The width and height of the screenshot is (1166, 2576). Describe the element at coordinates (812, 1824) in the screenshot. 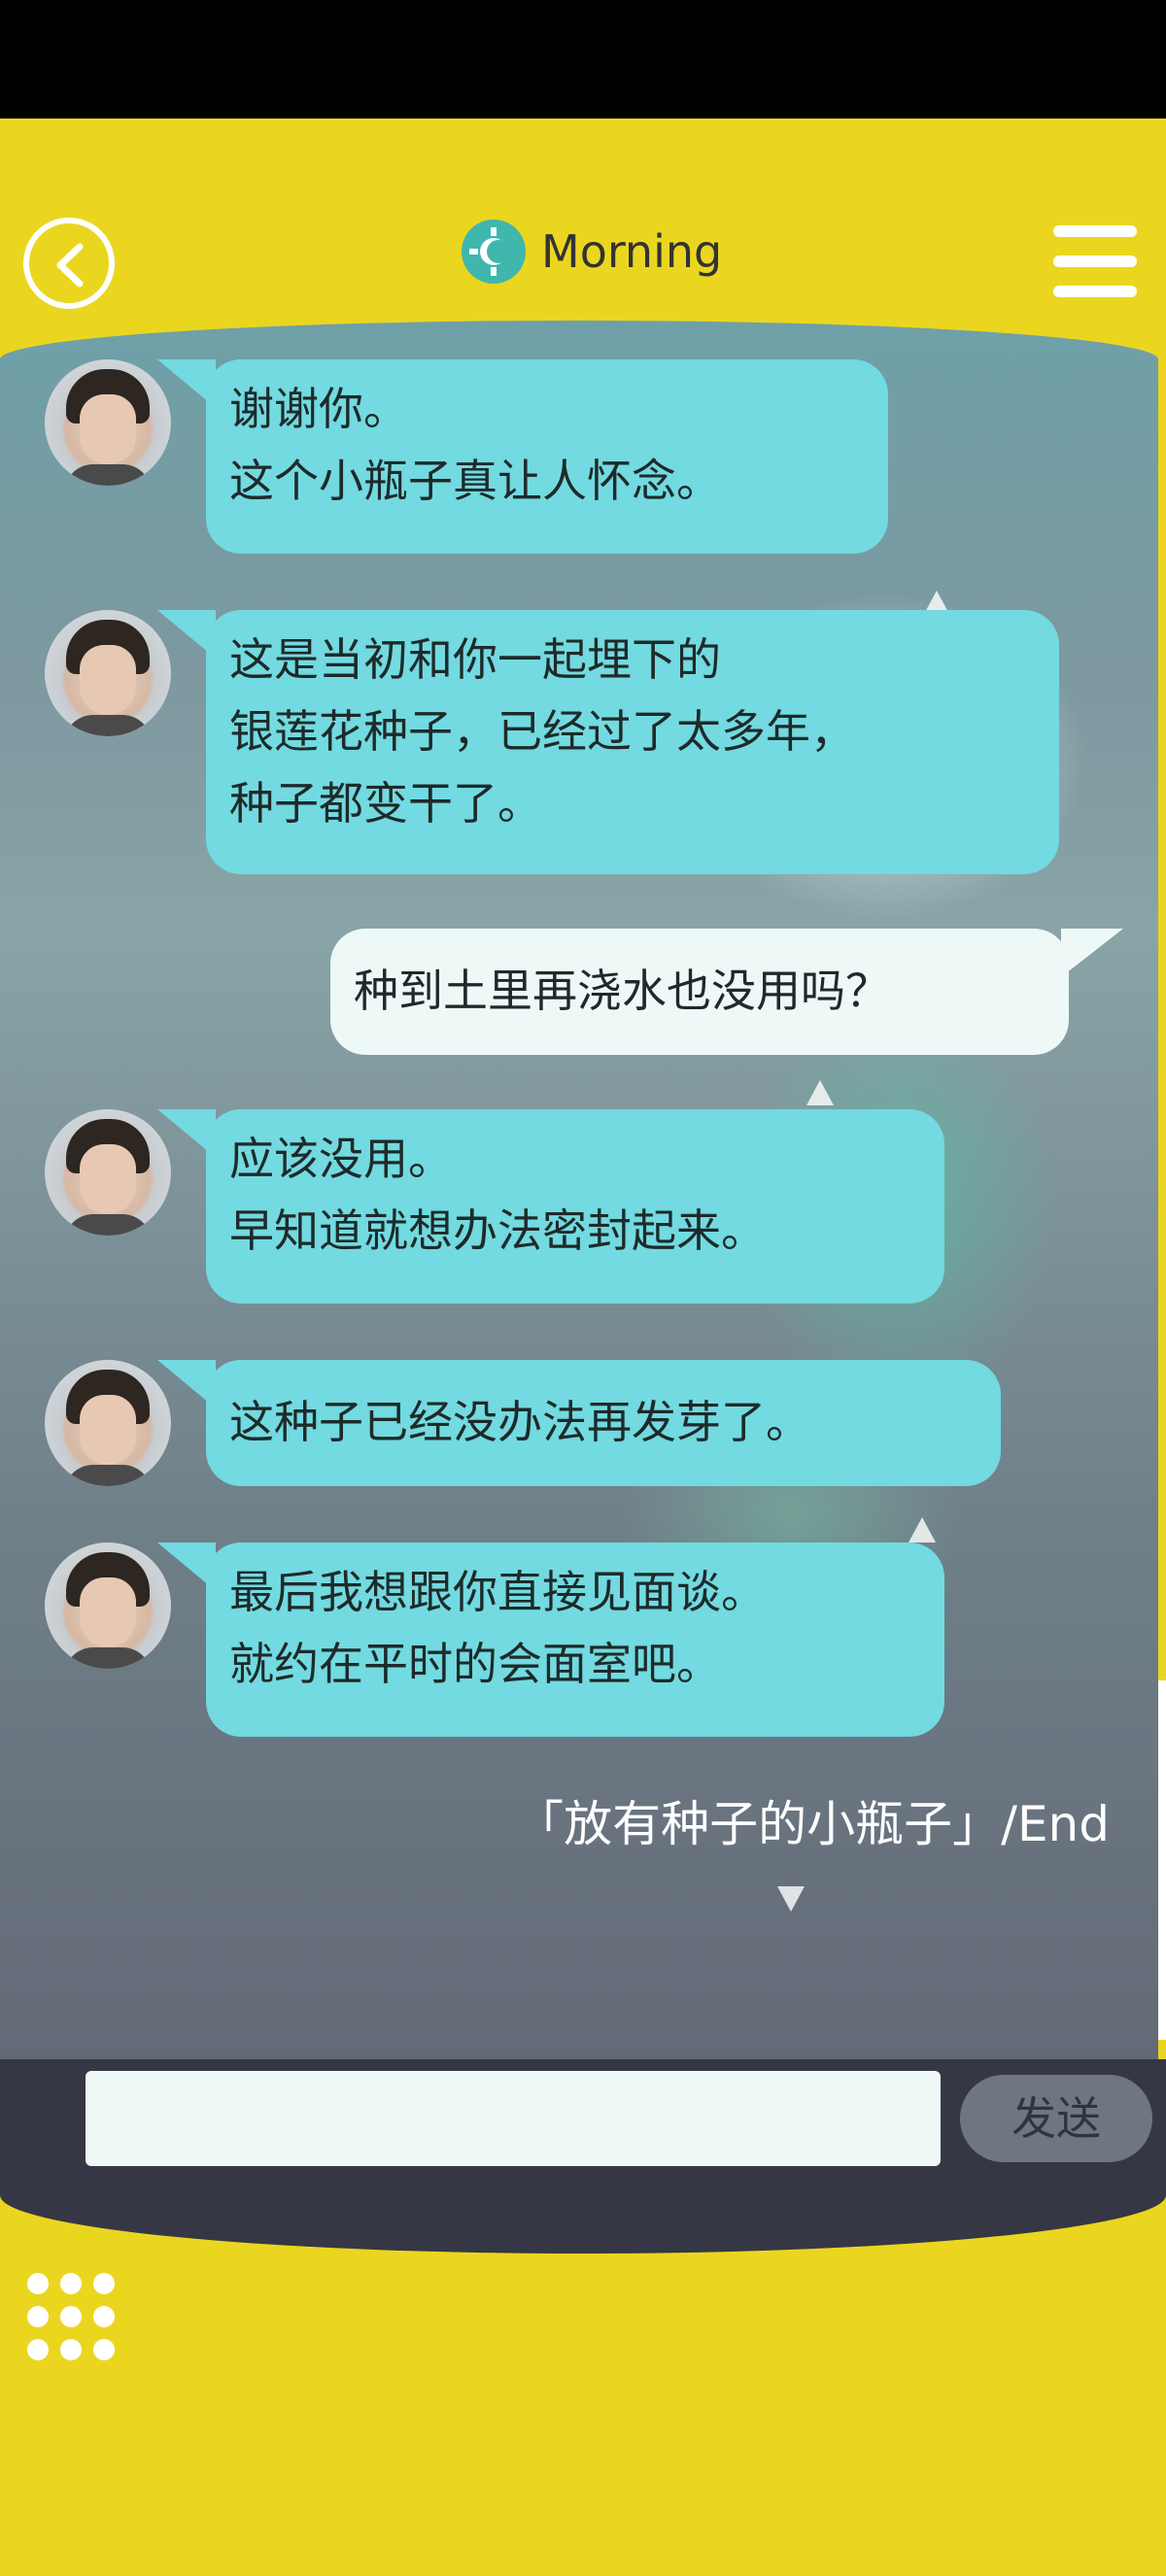

I see `chapter-end-label: 「放有种子的小瓶子」/End` at that location.